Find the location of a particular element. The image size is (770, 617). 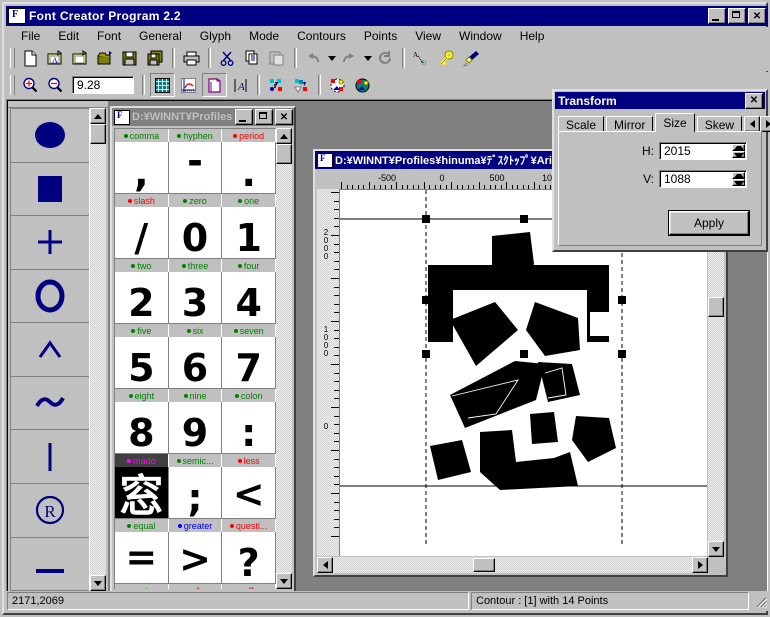

points-fill-icon is located at coordinates (276, 85).